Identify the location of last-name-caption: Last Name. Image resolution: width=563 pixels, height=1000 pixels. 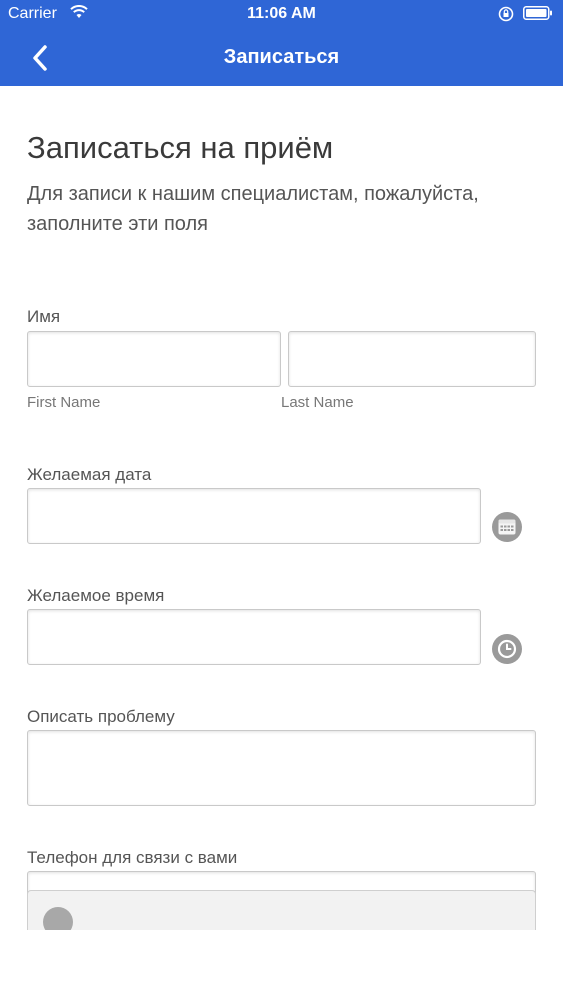
(317, 402).